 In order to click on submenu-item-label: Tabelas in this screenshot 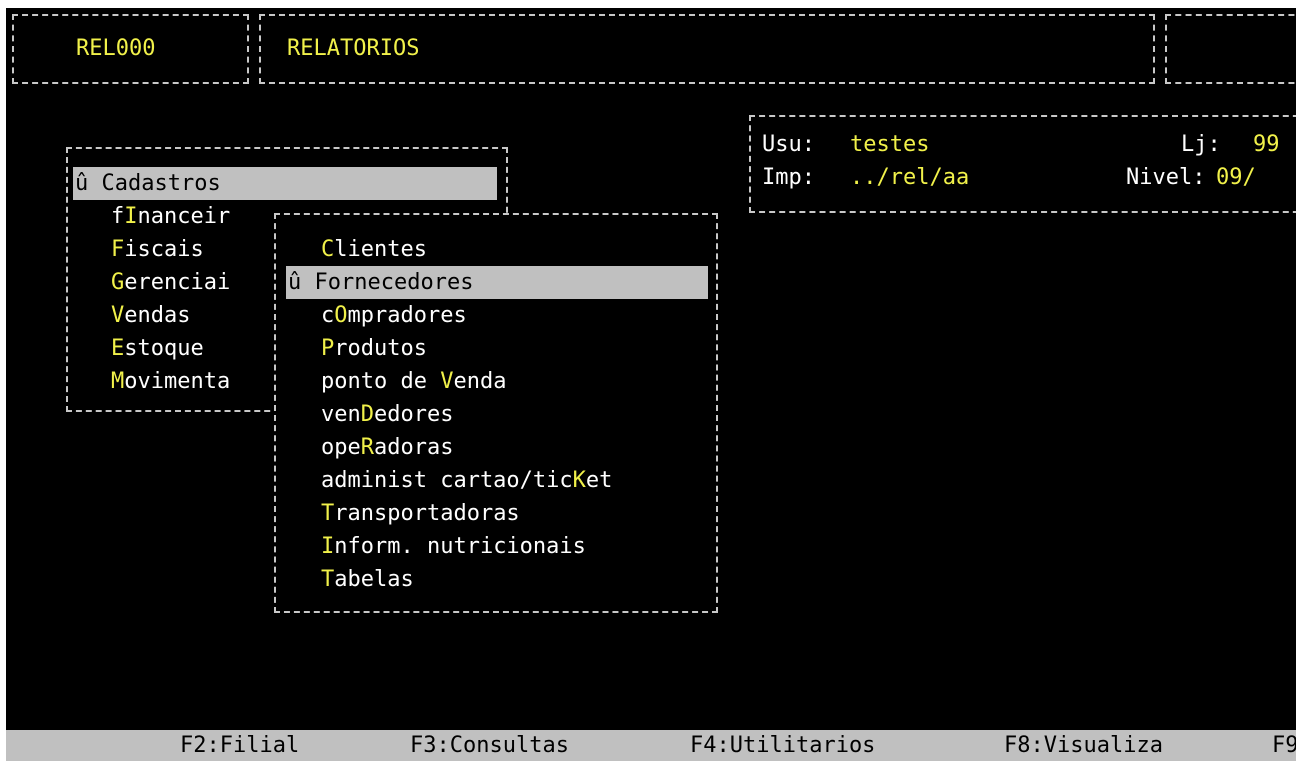, I will do `click(367, 579)`.